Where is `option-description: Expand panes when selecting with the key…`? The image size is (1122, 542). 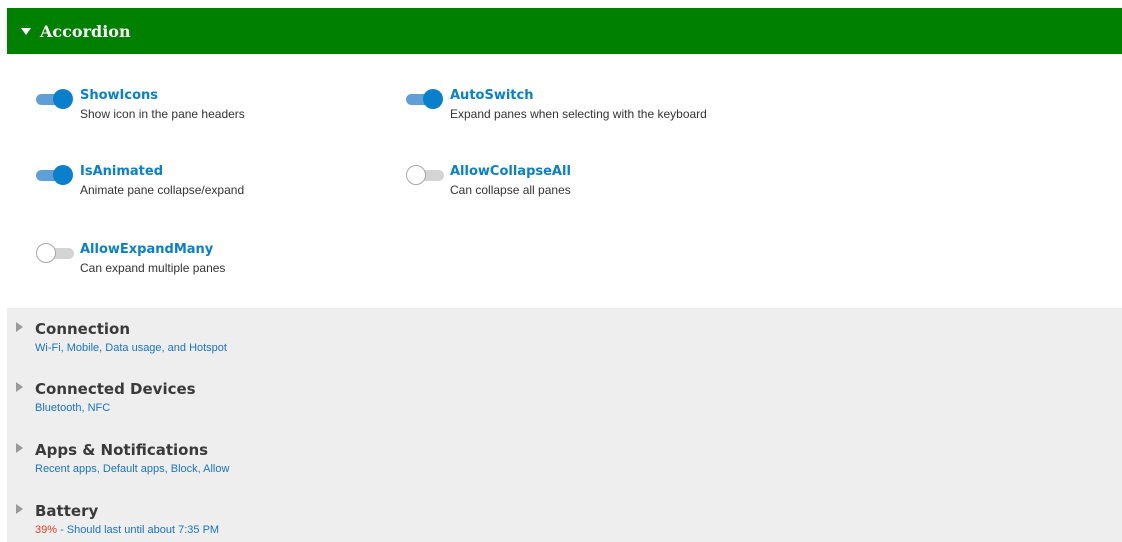
option-description: Expand panes when selecting with the key… is located at coordinates (578, 114).